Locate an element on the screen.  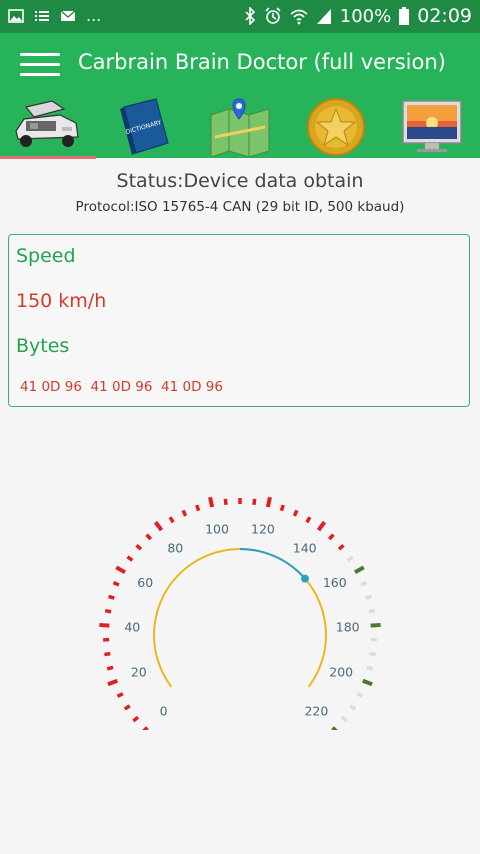
gold-star-coin-icon is located at coordinates (336, 126).